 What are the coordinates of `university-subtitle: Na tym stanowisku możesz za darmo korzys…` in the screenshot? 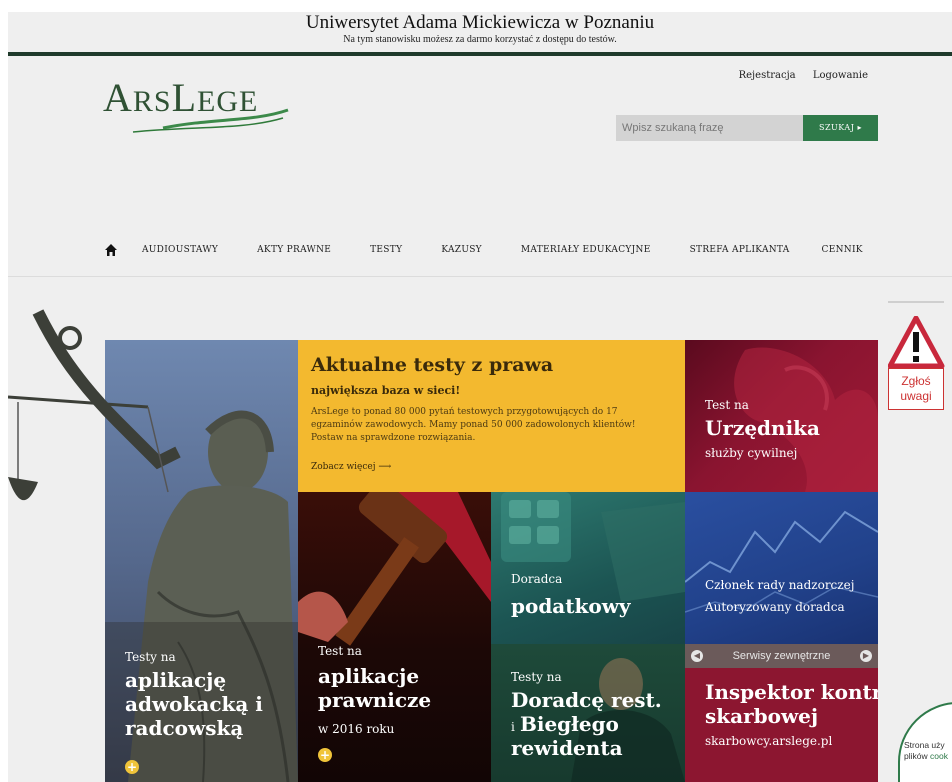 It's located at (480, 39).